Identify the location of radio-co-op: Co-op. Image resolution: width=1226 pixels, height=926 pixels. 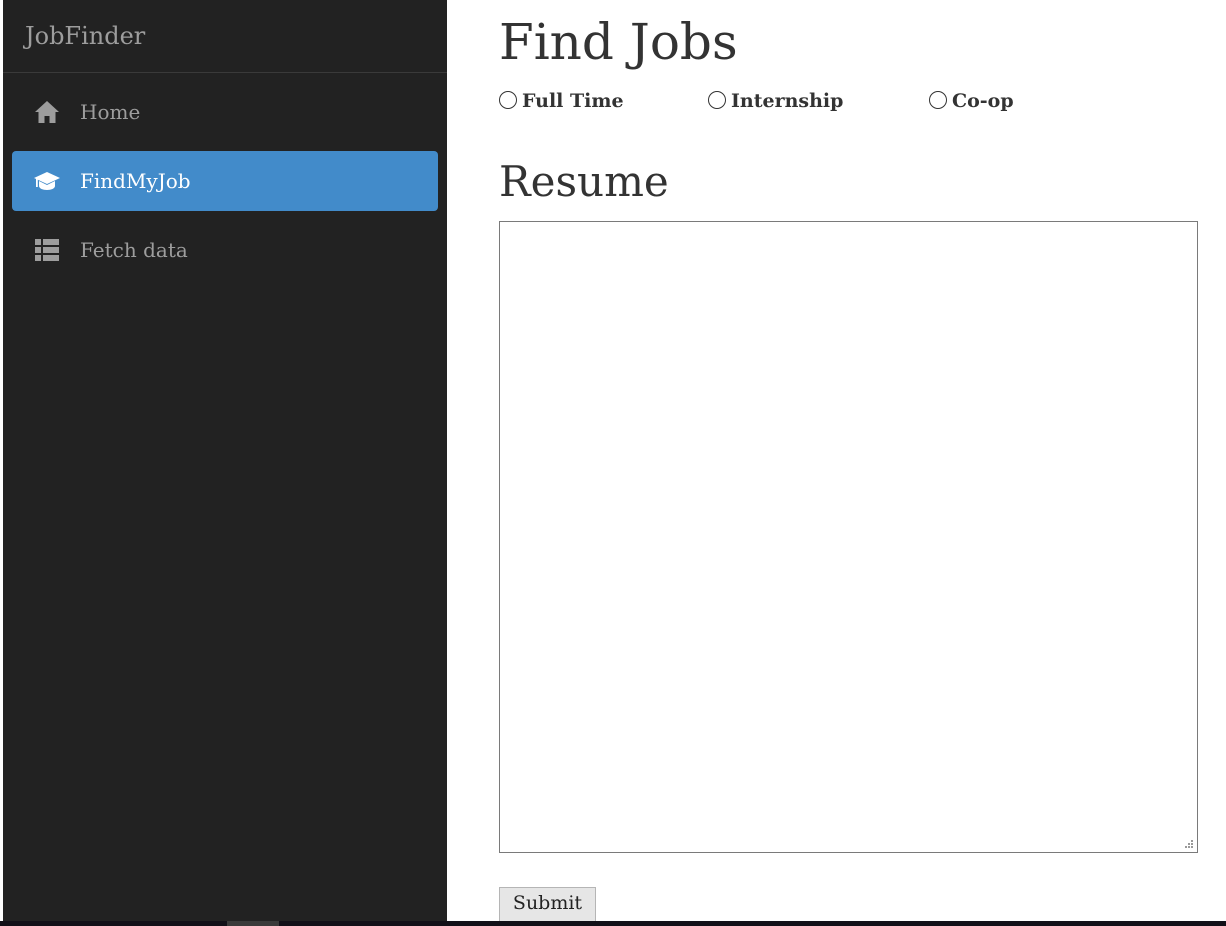
(971, 101).